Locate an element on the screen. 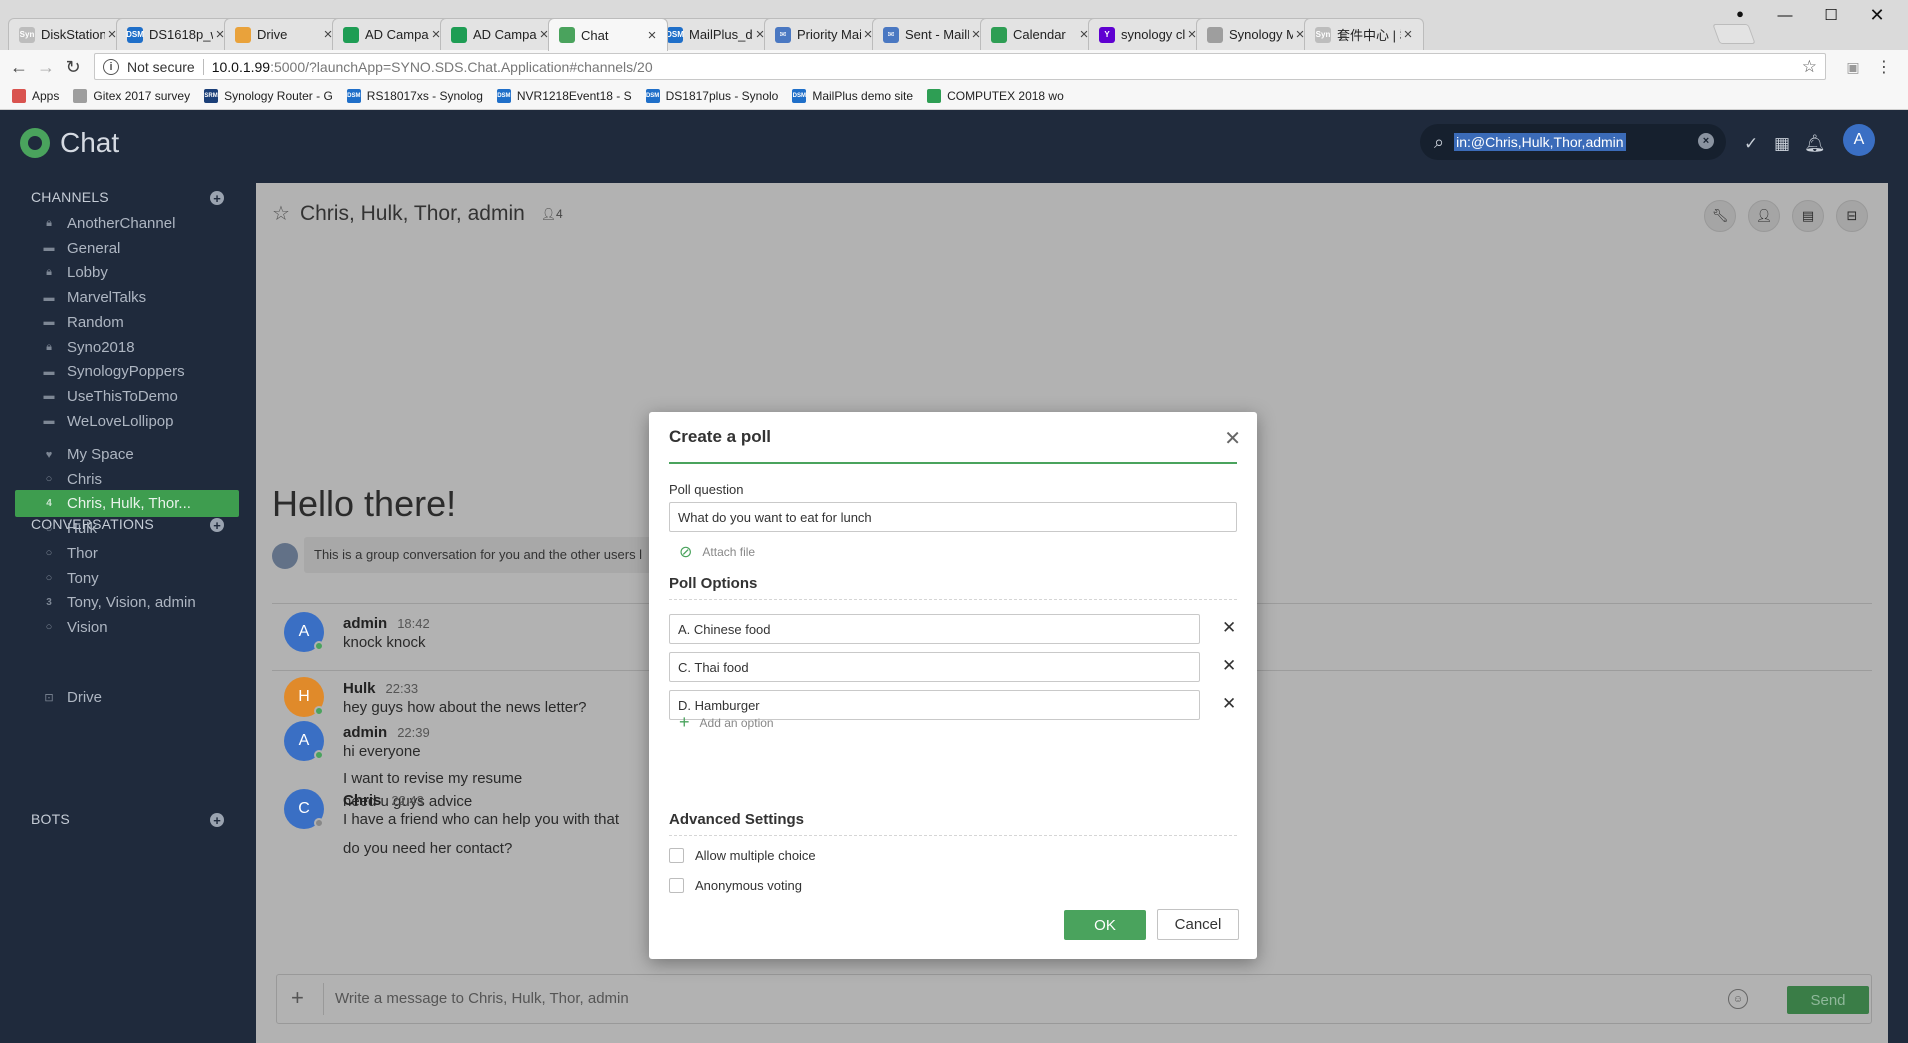  search-input: in:@Chris,Hulk,Thor,admin is located at coordinates (1540, 142).